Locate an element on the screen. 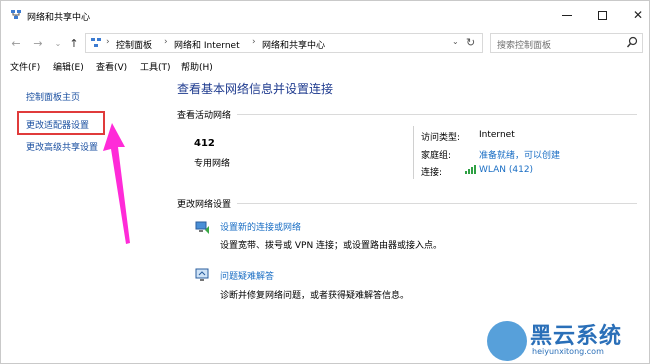 This screenshot has width=650, height=364. troubleshoot-desc: 诊断并修复网络问题，或者获得疑难解答信息。 is located at coordinates (315, 296).